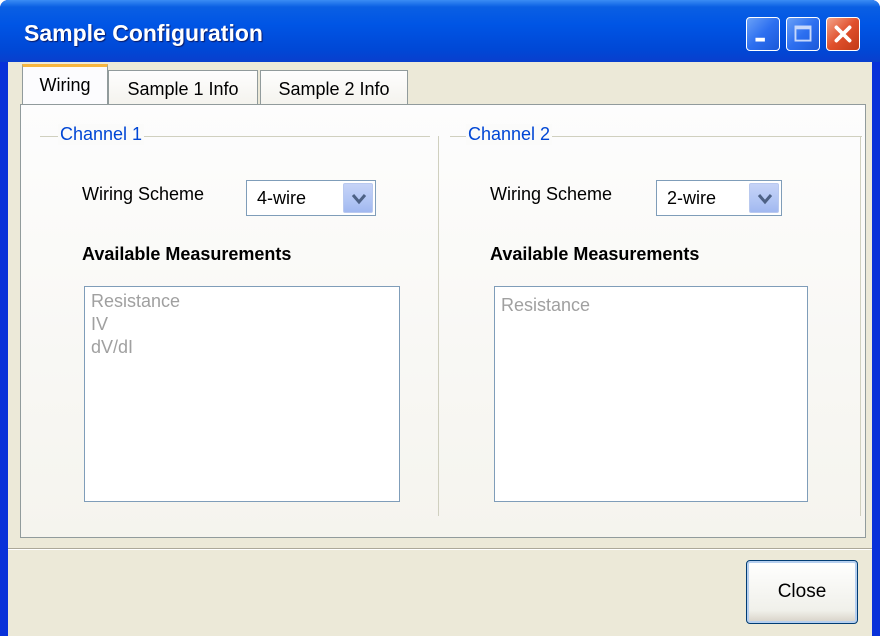 Image resolution: width=880 pixels, height=636 pixels. I want to click on channel-1-measurements-heading: Available Measurements, so click(187, 254).